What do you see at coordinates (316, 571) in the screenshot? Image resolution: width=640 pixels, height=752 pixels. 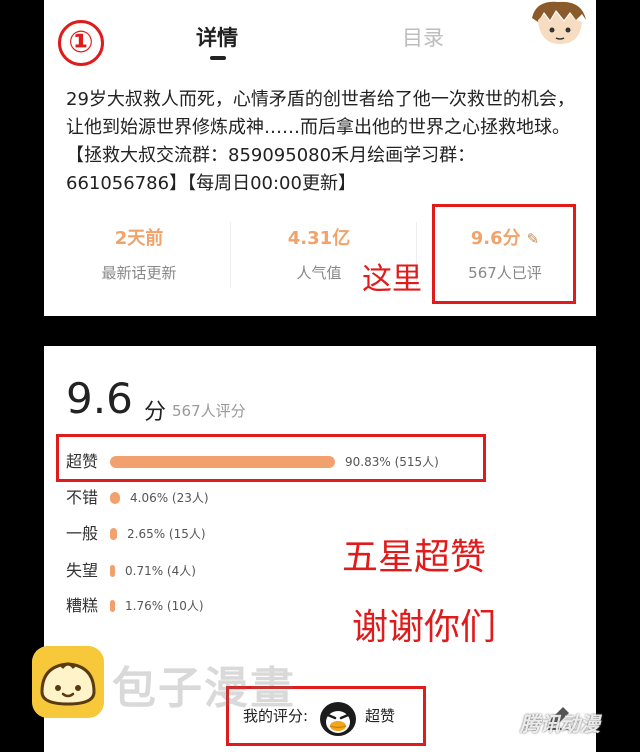 I see `rating-row-disappointed: 失望 0.71% (4人)` at bounding box center [316, 571].